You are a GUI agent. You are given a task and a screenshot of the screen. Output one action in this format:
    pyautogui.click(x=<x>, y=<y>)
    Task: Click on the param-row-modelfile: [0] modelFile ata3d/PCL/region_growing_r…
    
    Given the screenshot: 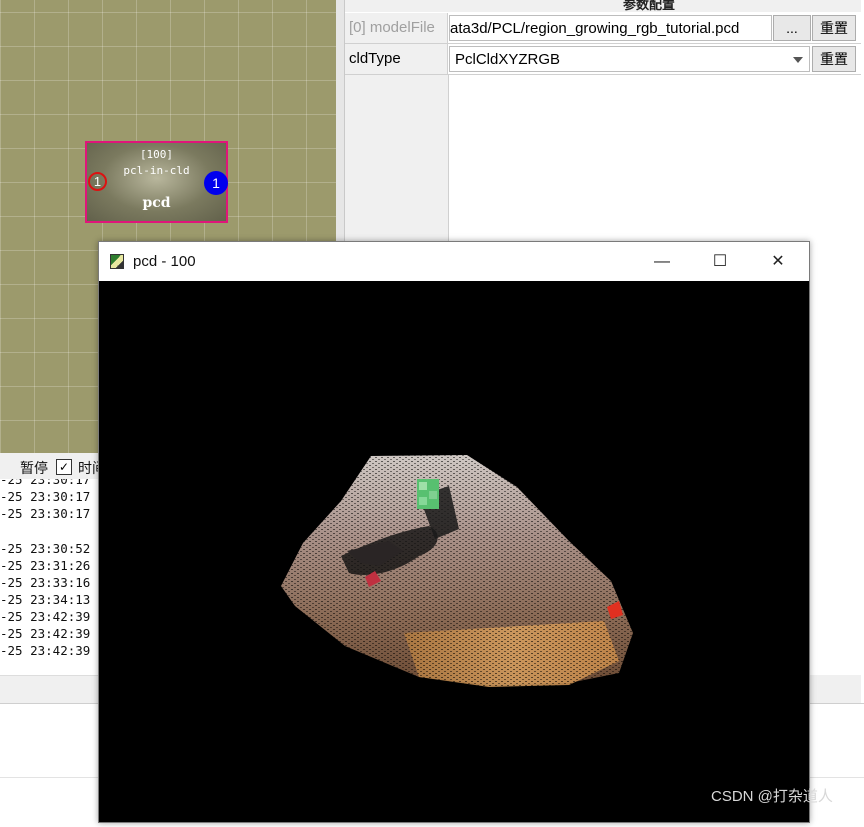 What is the action you would take?
    pyautogui.click(x=603, y=28)
    